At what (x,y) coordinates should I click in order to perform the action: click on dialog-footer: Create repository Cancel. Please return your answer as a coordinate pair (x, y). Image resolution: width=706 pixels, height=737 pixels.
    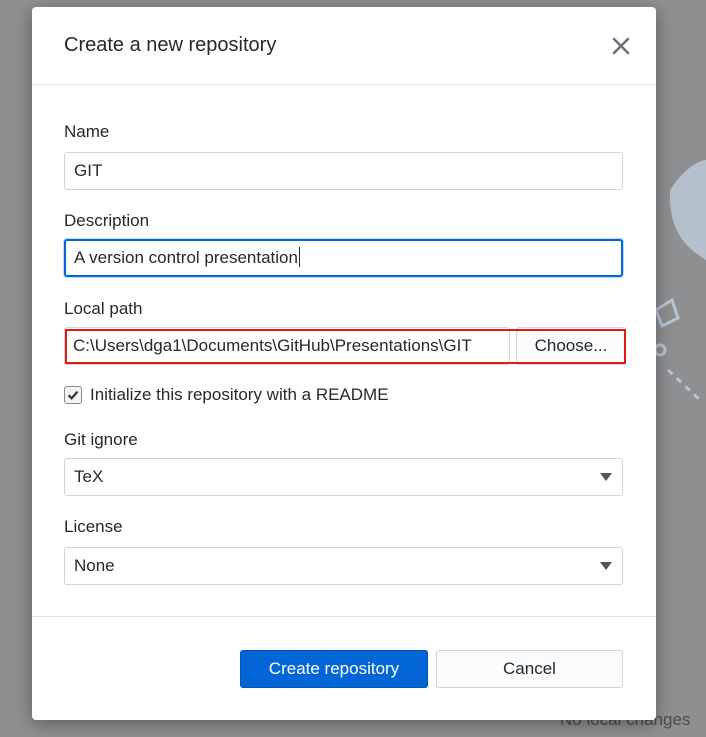
    Looking at the image, I should click on (344, 668).